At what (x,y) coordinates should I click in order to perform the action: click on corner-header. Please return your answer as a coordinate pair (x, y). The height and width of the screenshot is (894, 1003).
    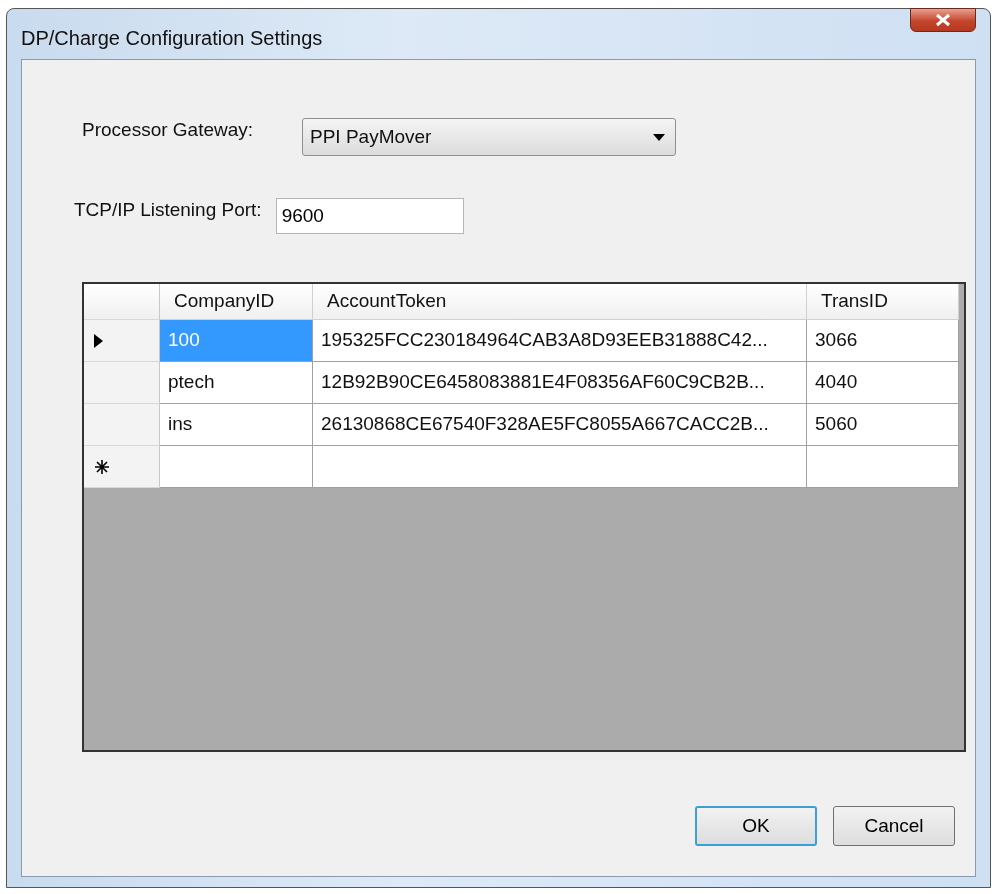
    Looking at the image, I should click on (122, 302).